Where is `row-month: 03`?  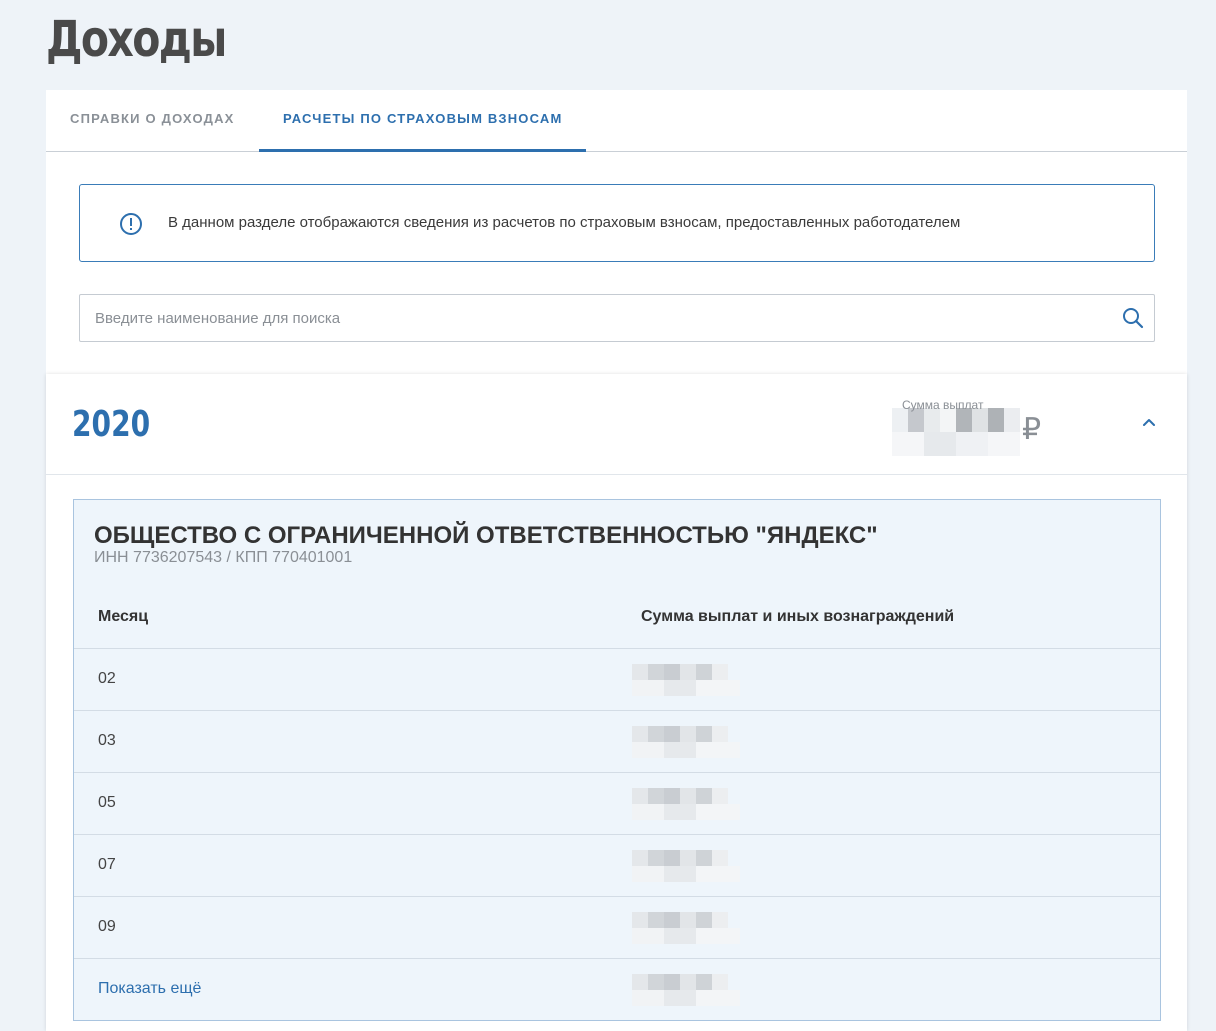
row-month: 03 is located at coordinates (107, 740).